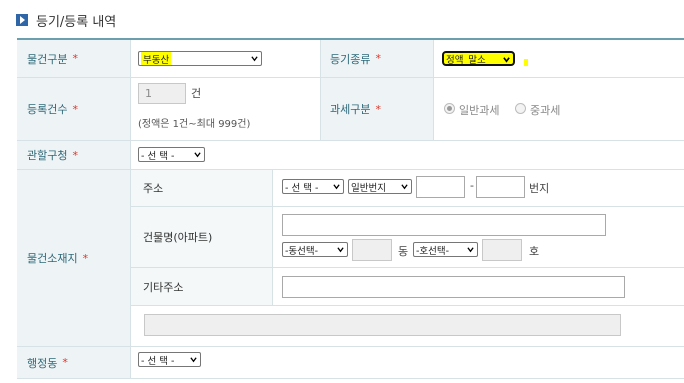 The image size is (684, 383). What do you see at coordinates (382, 325) in the screenshot?
I see `full-address-input` at bounding box center [382, 325].